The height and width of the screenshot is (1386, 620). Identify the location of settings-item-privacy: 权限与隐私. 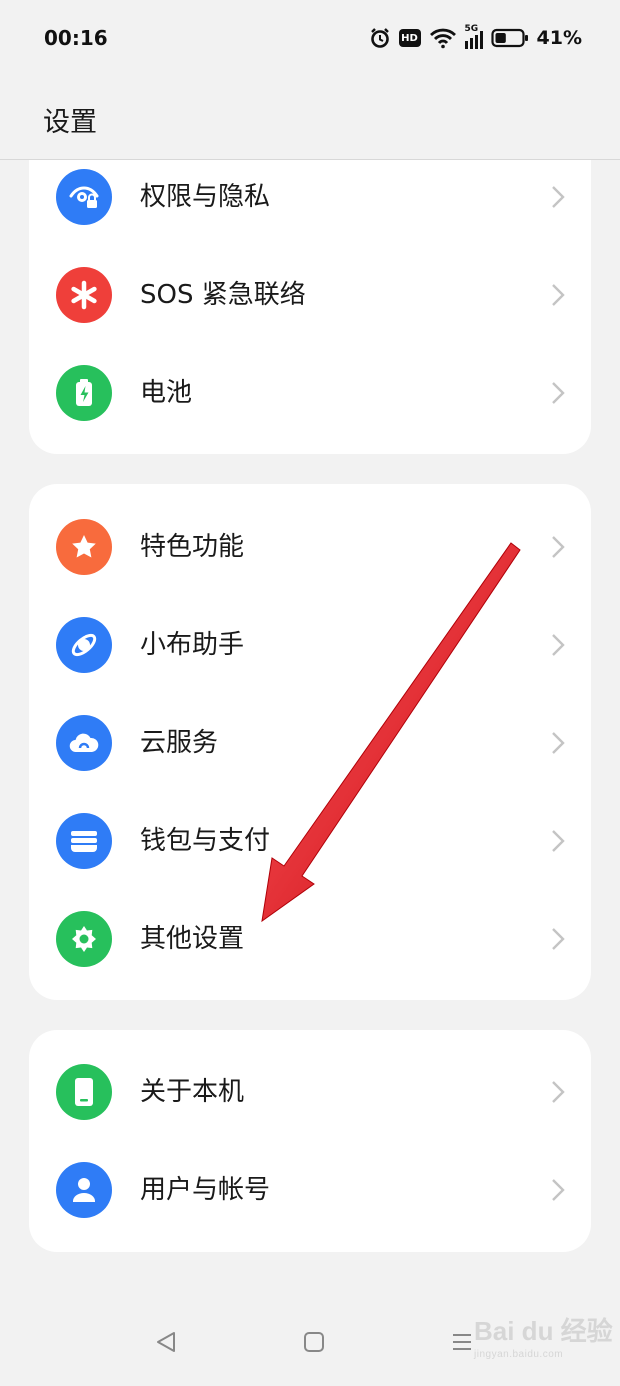
(310, 203).